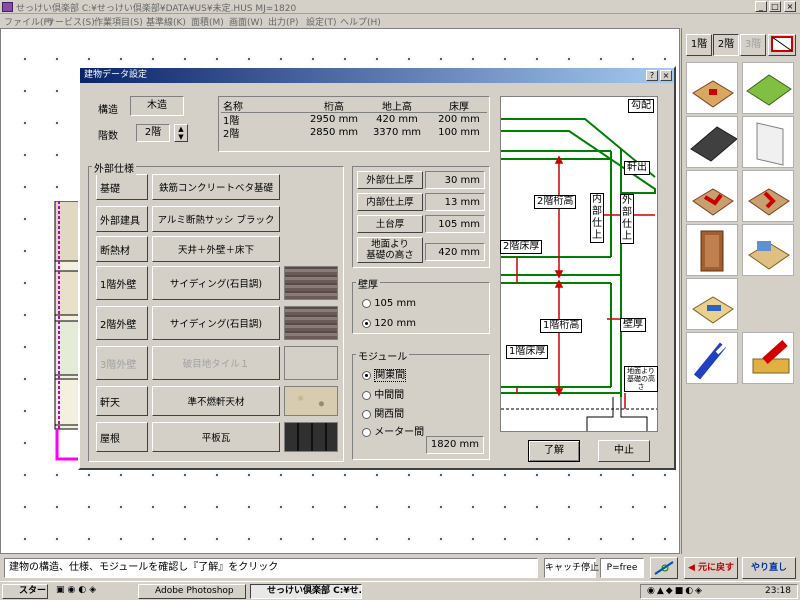 This screenshot has width=800, height=600. I want to click on spec-label: 断熱材, so click(122, 249).